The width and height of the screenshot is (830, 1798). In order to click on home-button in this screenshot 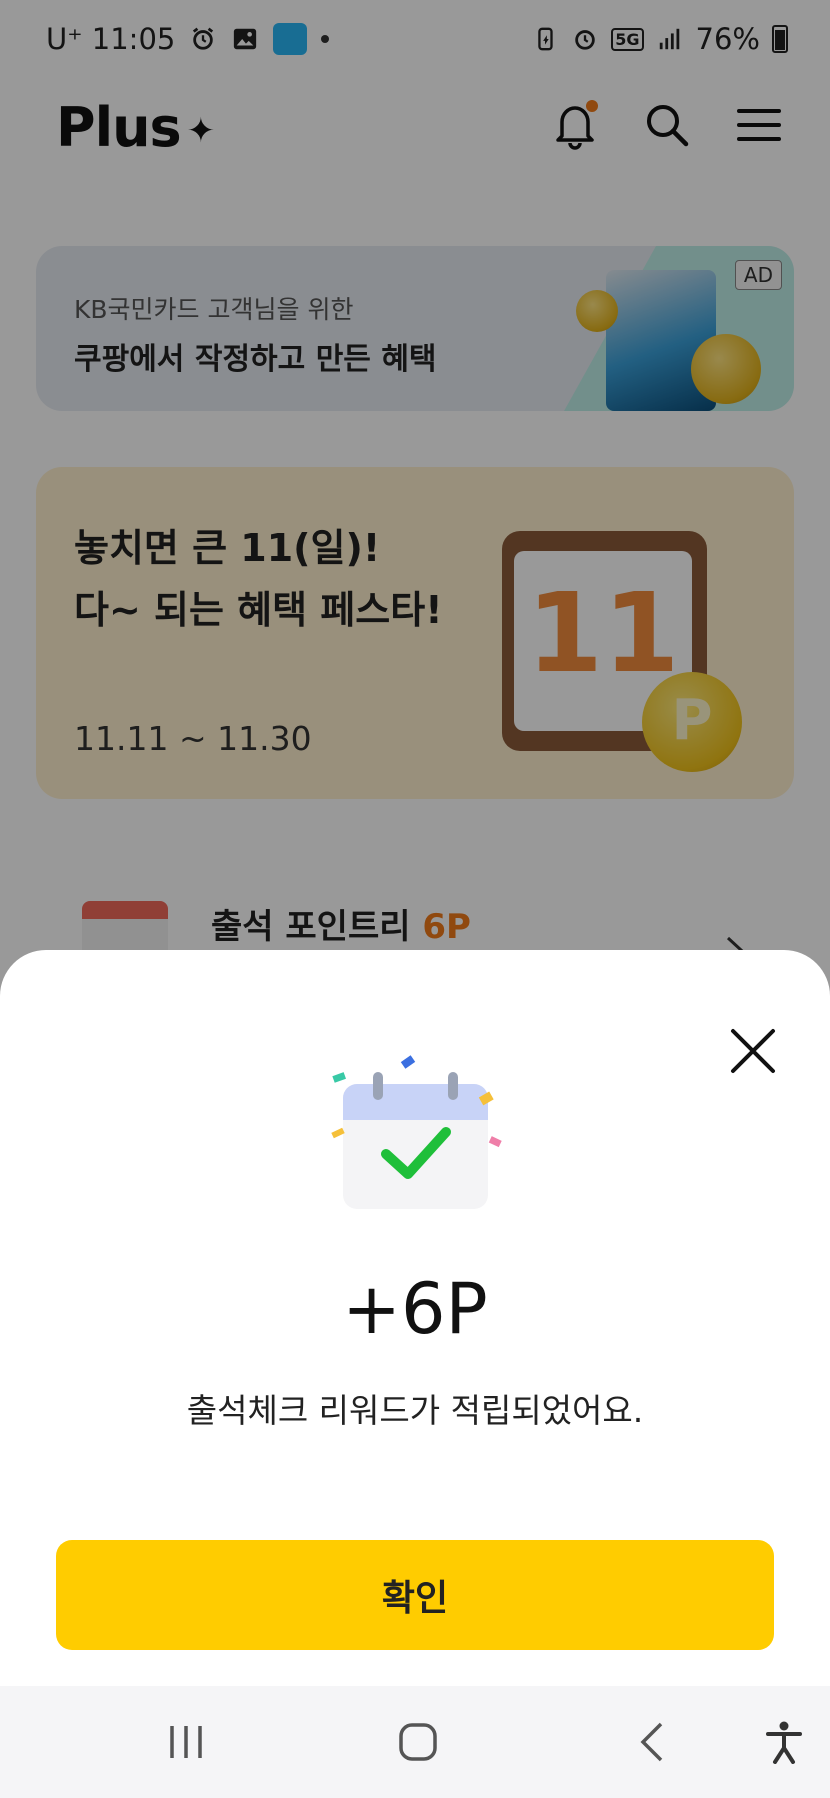, I will do `click(418, 1742)`.